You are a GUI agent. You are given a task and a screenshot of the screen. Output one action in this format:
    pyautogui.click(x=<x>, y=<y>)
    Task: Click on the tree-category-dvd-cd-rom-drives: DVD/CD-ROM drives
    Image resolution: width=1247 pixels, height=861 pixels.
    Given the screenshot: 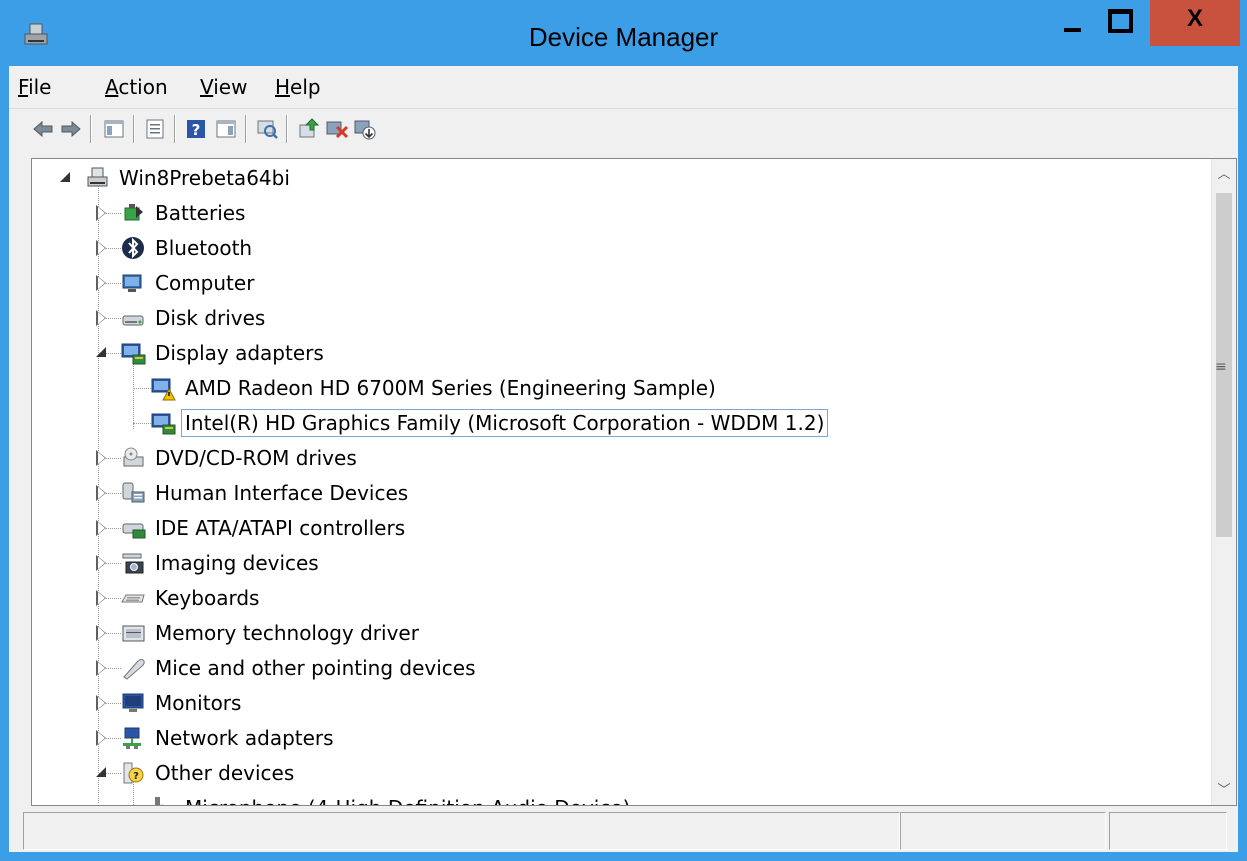 What is the action you would take?
    pyautogui.click(x=227, y=458)
    